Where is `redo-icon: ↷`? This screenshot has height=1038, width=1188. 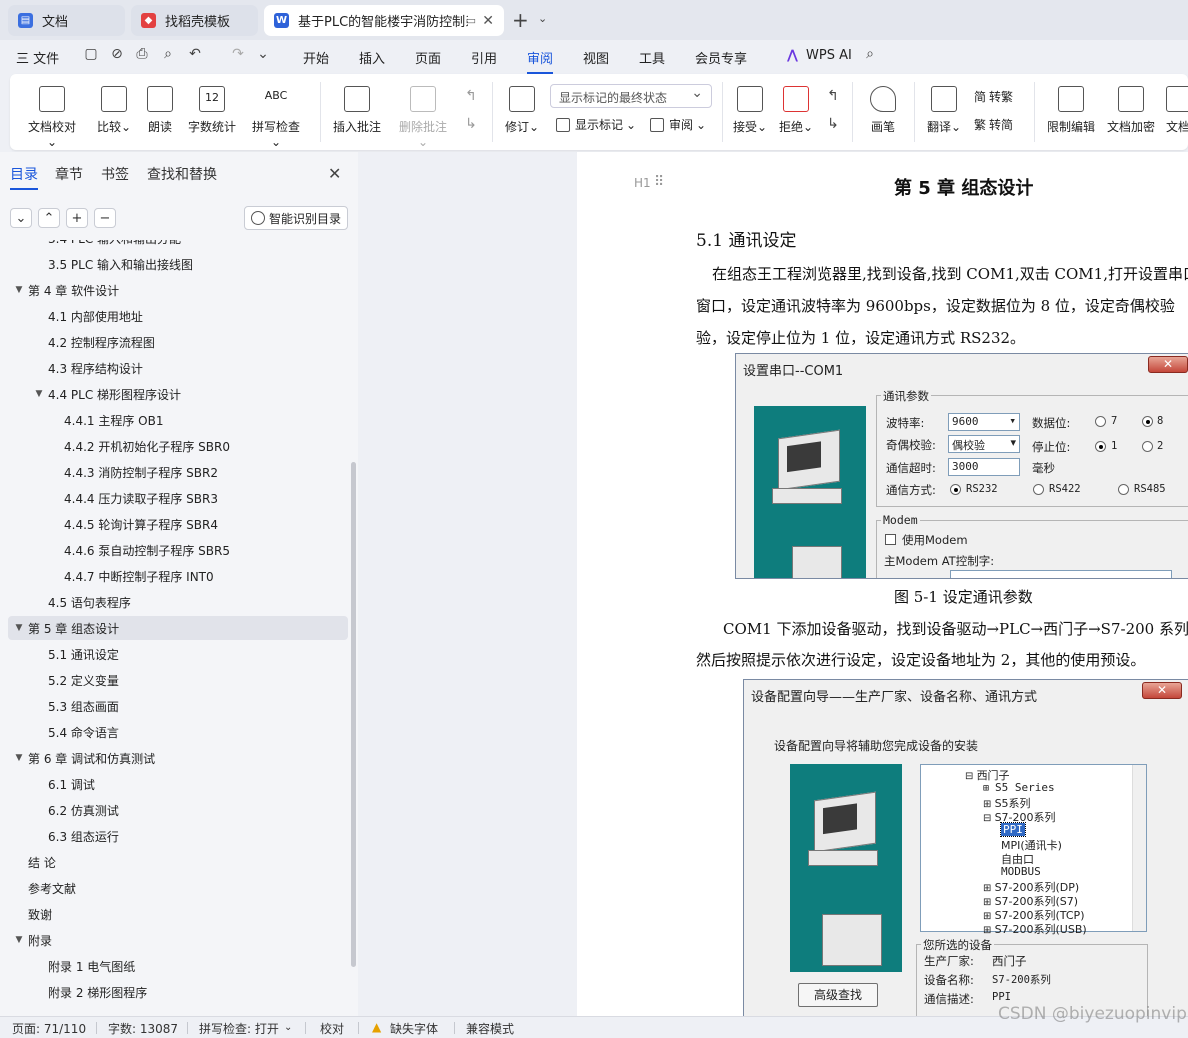
redo-icon: ↷ is located at coordinates (238, 55).